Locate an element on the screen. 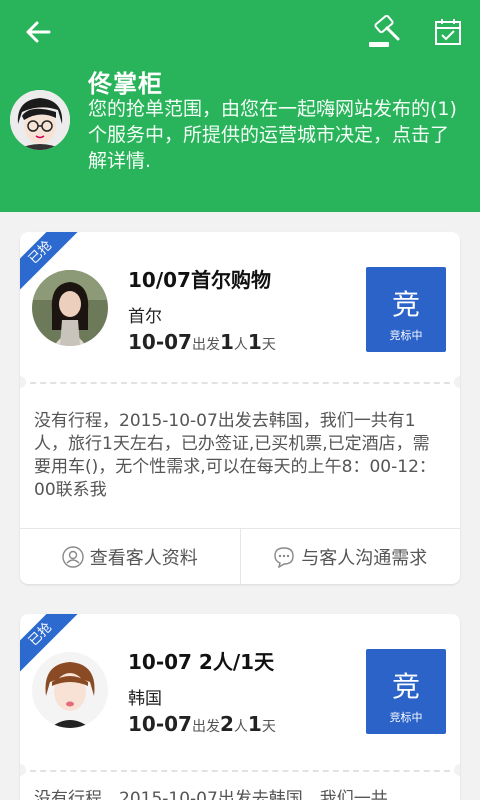  profile-avatar is located at coordinates (40, 120).